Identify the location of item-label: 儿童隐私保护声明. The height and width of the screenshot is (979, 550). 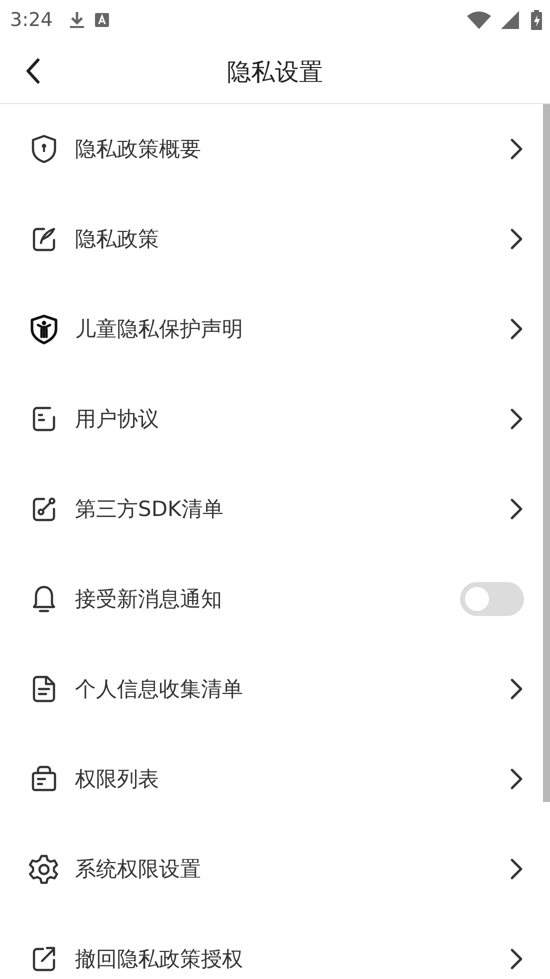
(159, 329).